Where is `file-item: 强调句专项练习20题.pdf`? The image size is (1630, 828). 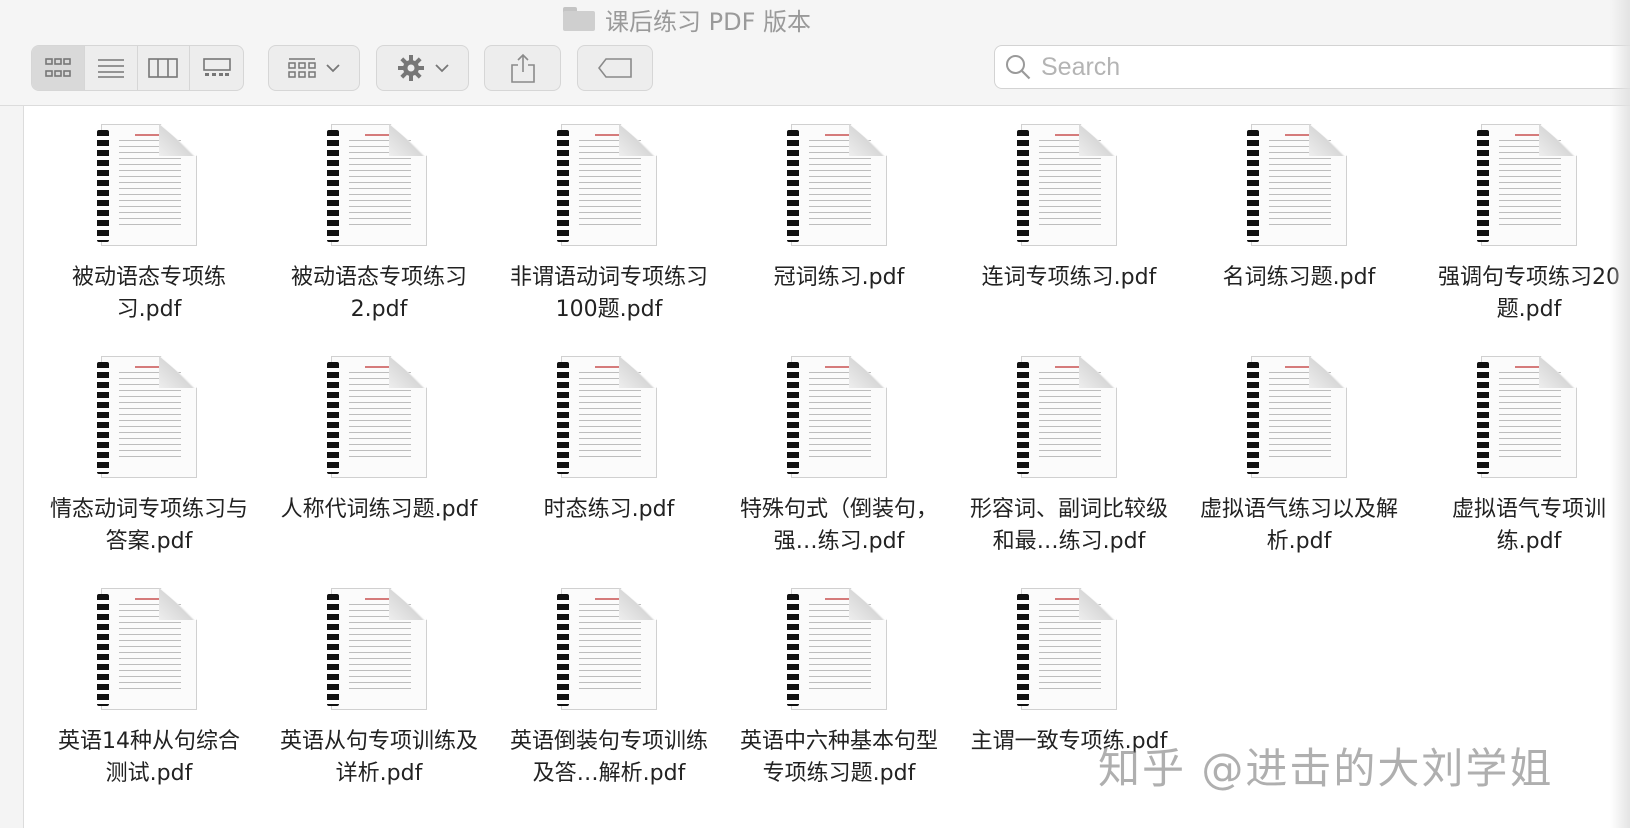 file-item: 强调句专项练习20题.pdf is located at coordinates (1522, 240).